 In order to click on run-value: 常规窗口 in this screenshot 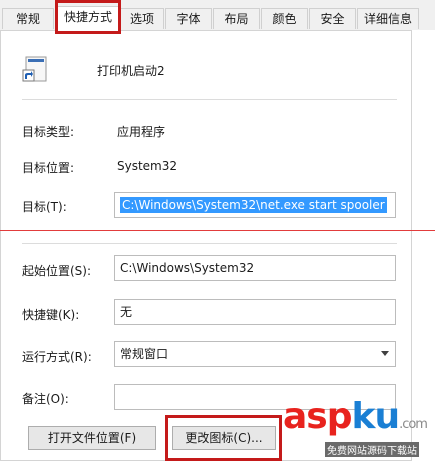, I will do `click(144, 354)`.